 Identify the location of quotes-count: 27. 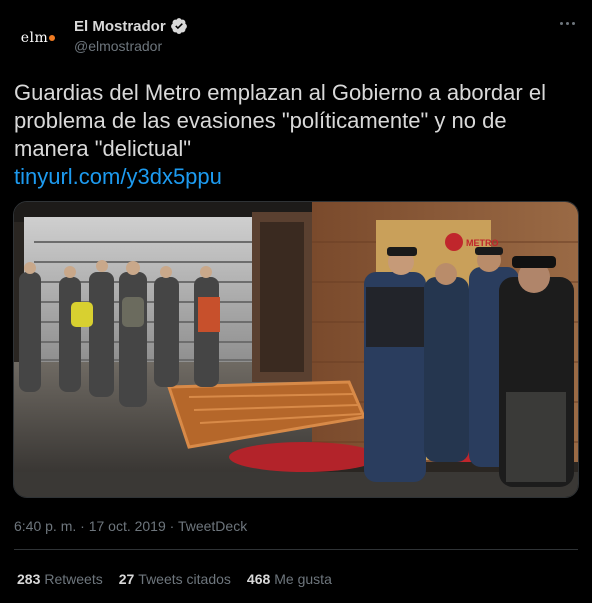
(126, 579).